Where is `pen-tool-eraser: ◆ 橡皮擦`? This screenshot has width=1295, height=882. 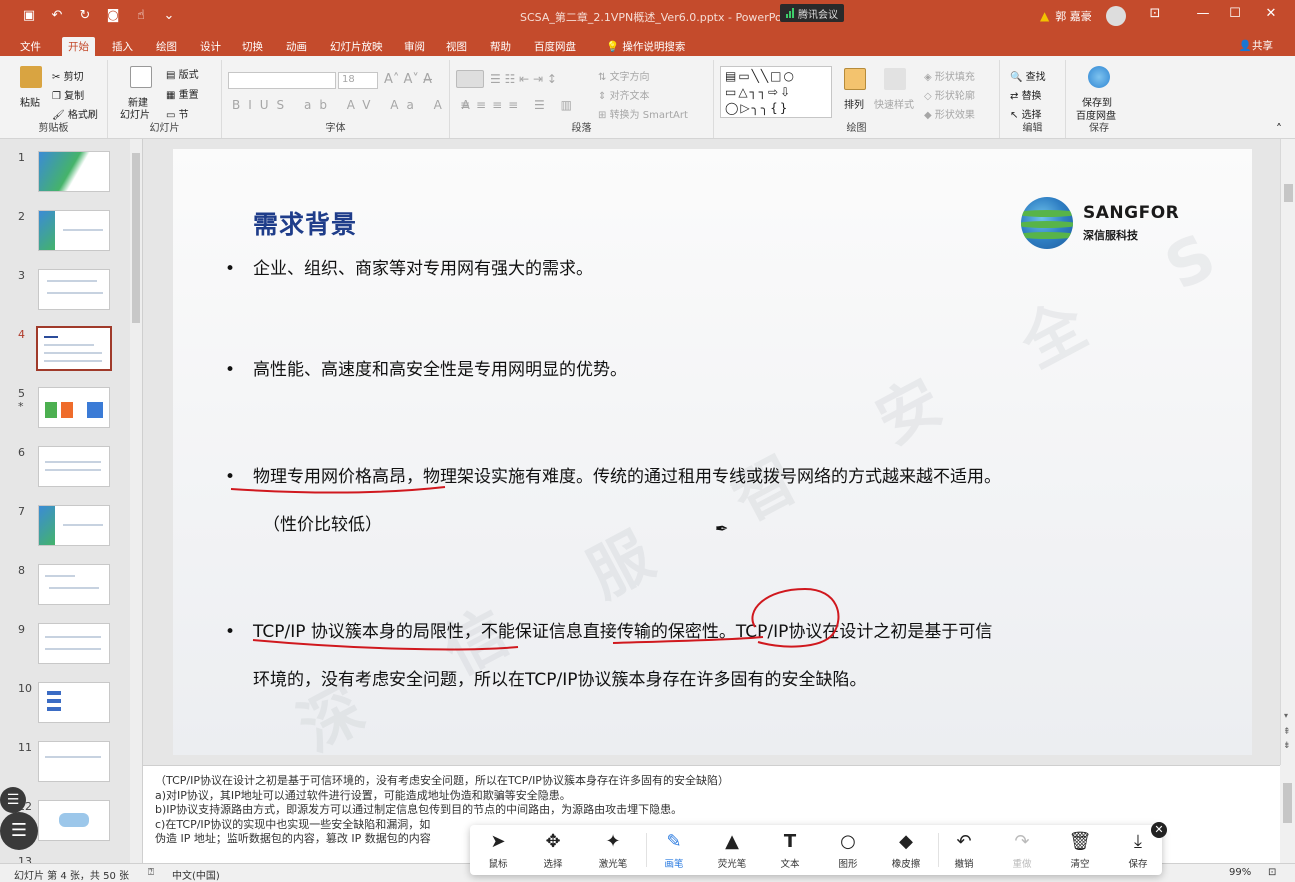 pen-tool-eraser: ◆ 橡皮擦 is located at coordinates (906, 850).